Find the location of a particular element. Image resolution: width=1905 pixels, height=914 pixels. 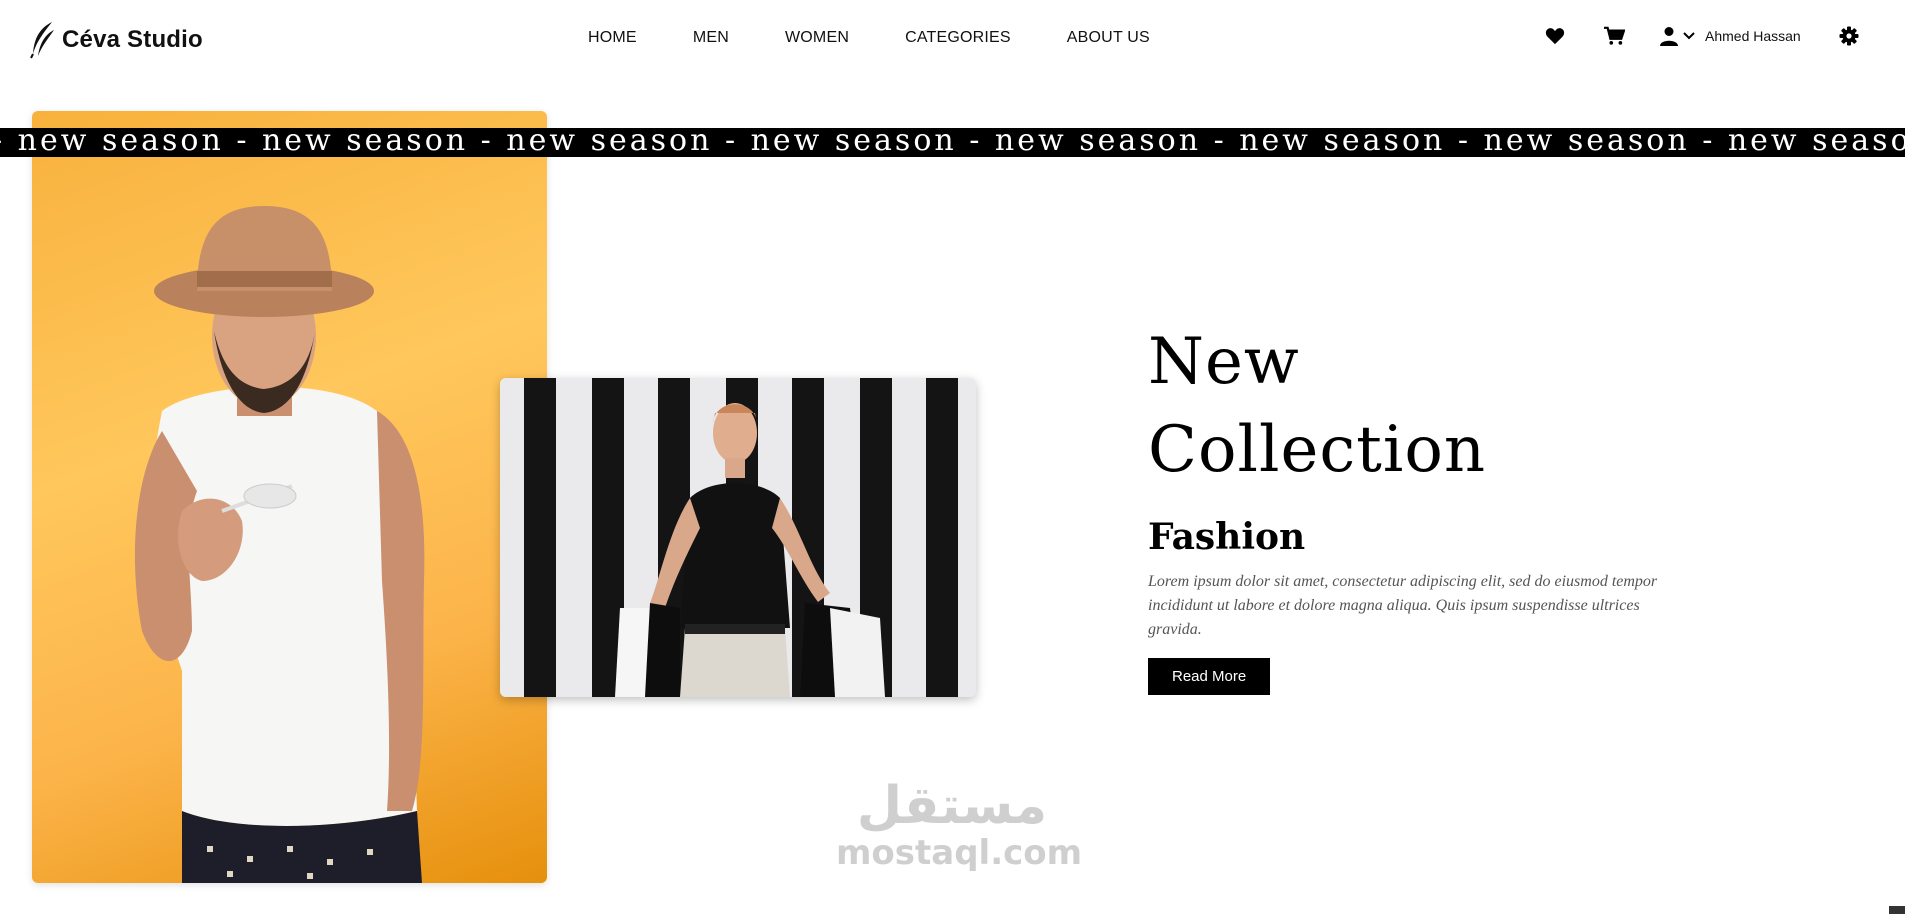

nav-women: WOMEN is located at coordinates (817, 38).